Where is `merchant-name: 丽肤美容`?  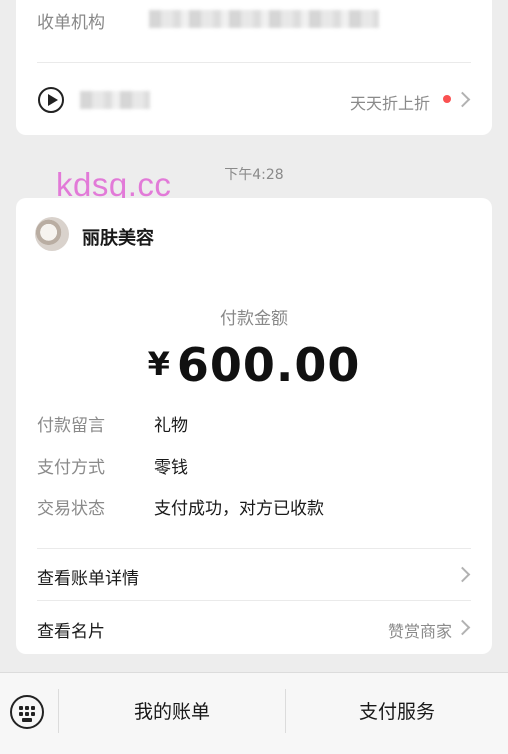
merchant-name: 丽肤美容 is located at coordinates (118, 237).